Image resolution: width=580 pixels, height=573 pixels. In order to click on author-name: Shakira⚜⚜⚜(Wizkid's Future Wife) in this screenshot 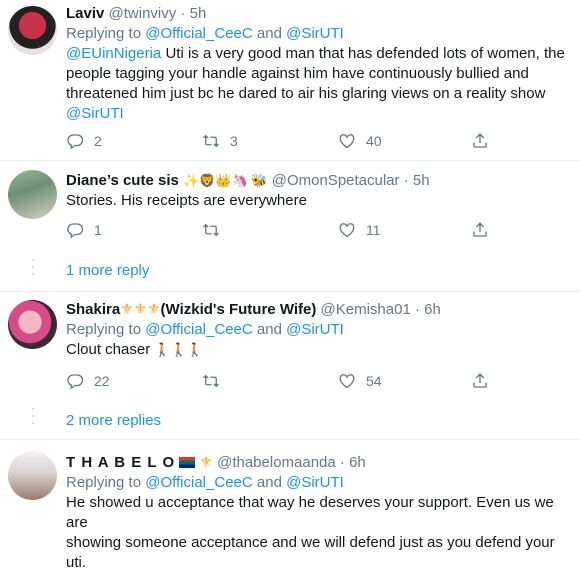, I will do `click(191, 309)`.